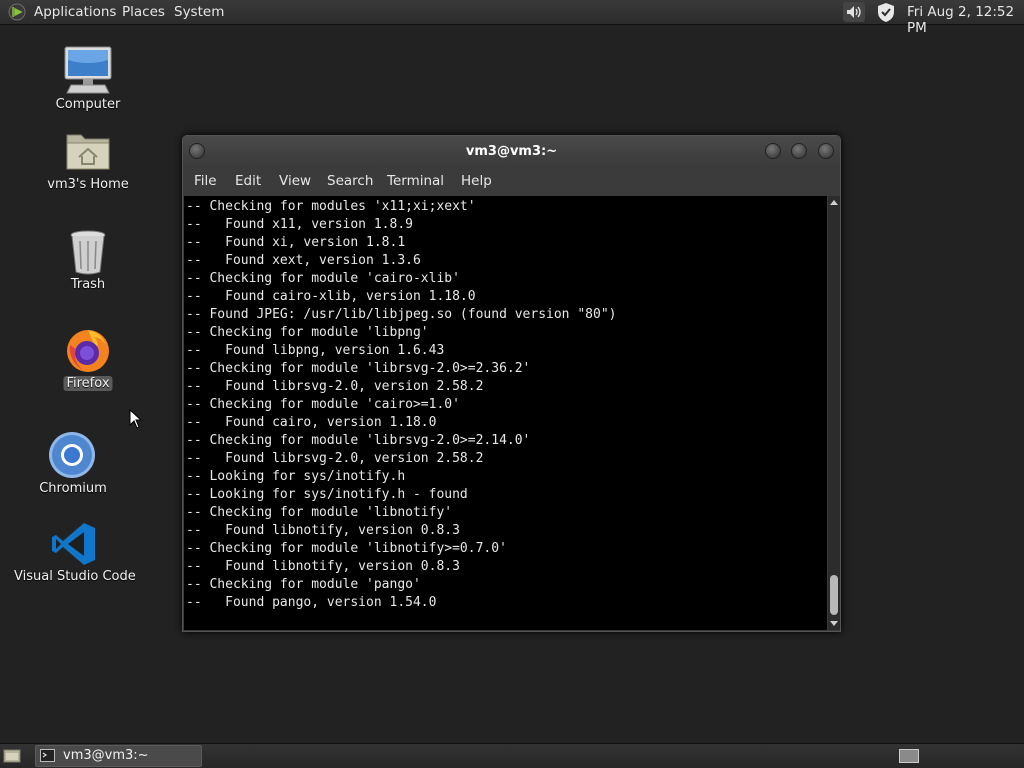  I want to click on terminal-line: -- Found x11, version 1.8.9, so click(299, 224).